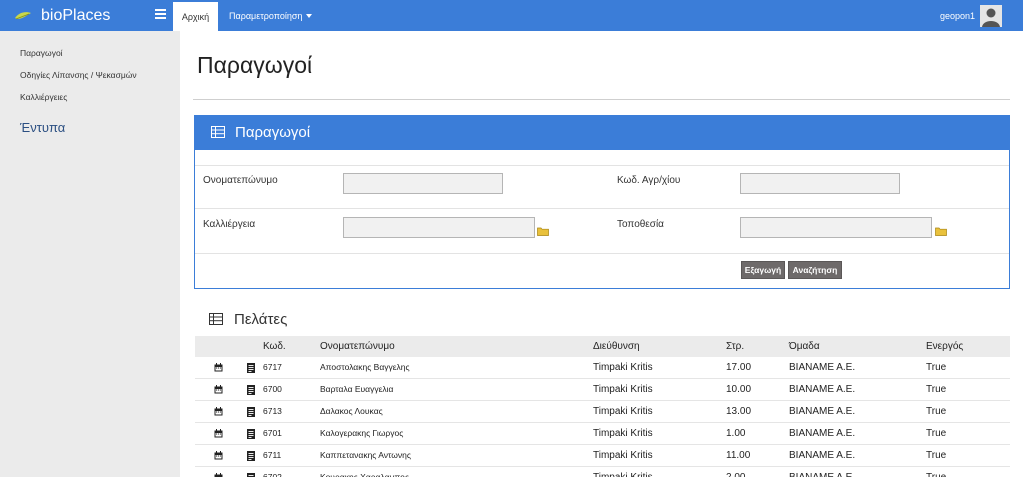  Describe the element at coordinates (511, 15) in the screenshot. I see `top-navbar: bioPlaces Αρχική Παραμετροποίηση geopon1` at that location.